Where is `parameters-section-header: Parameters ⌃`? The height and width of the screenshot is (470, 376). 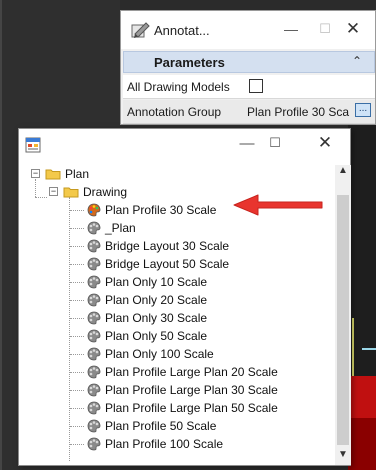
parameters-section-header: Parameters ⌃ is located at coordinates (249, 62).